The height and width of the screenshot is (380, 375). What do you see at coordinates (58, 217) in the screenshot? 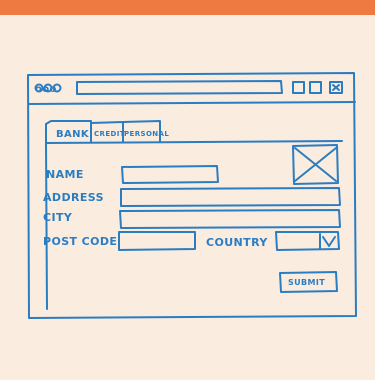
I see `city-label: CITY` at bounding box center [58, 217].